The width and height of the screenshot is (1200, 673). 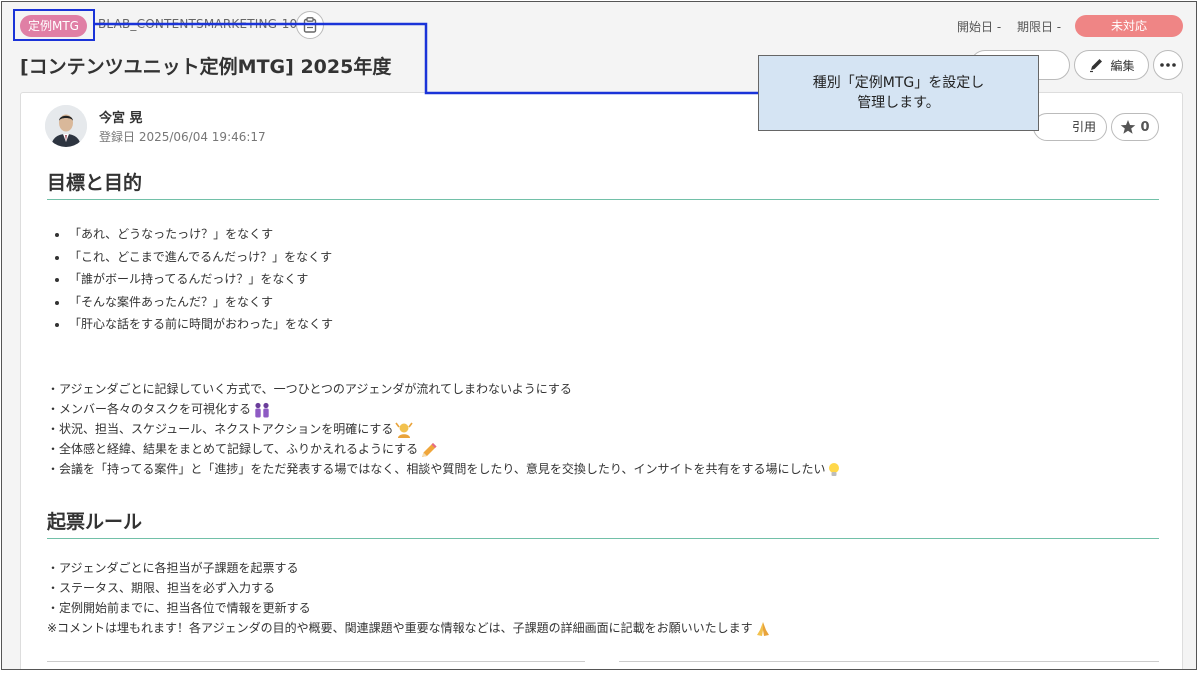 What do you see at coordinates (898, 103) in the screenshot?
I see `callout-line-2: 管理します。` at bounding box center [898, 103].